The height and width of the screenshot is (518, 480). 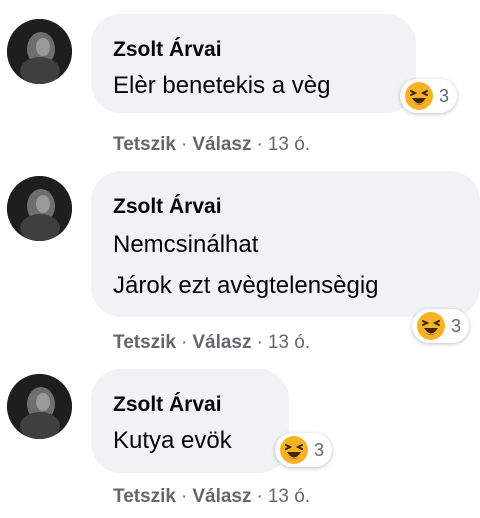 I want to click on comment-text-line: Nemcsinálhat, so click(x=186, y=244).